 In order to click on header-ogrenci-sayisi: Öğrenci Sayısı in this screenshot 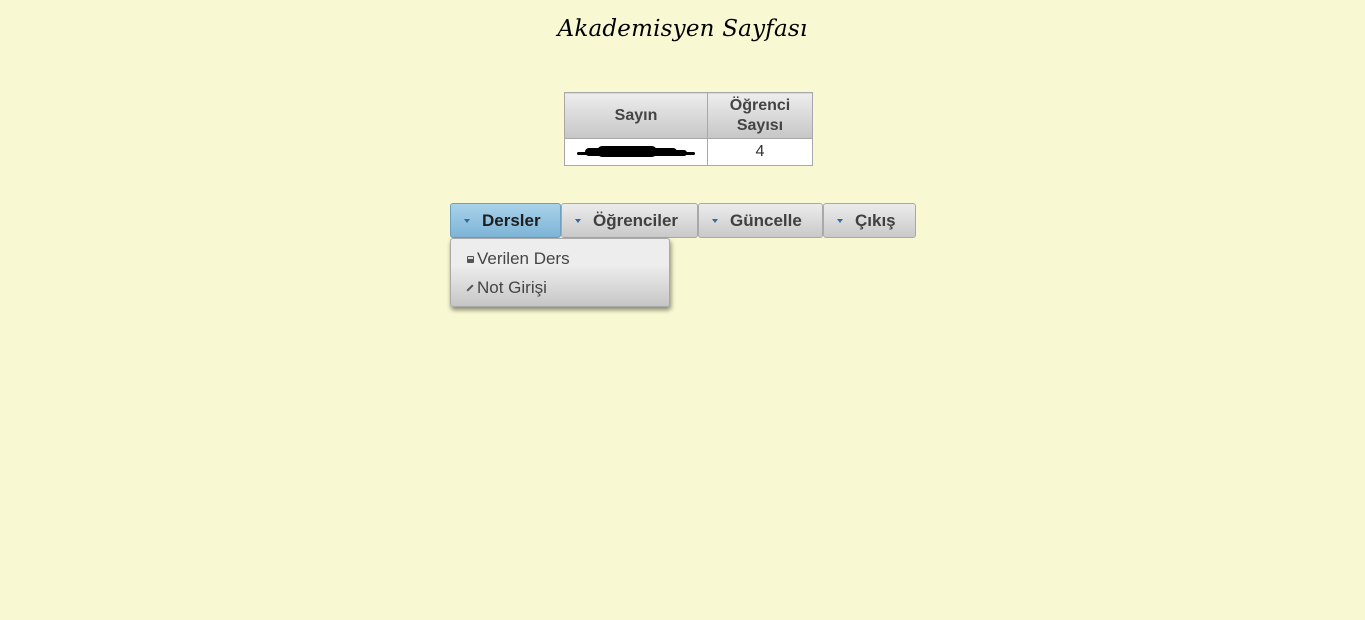, I will do `click(760, 115)`.